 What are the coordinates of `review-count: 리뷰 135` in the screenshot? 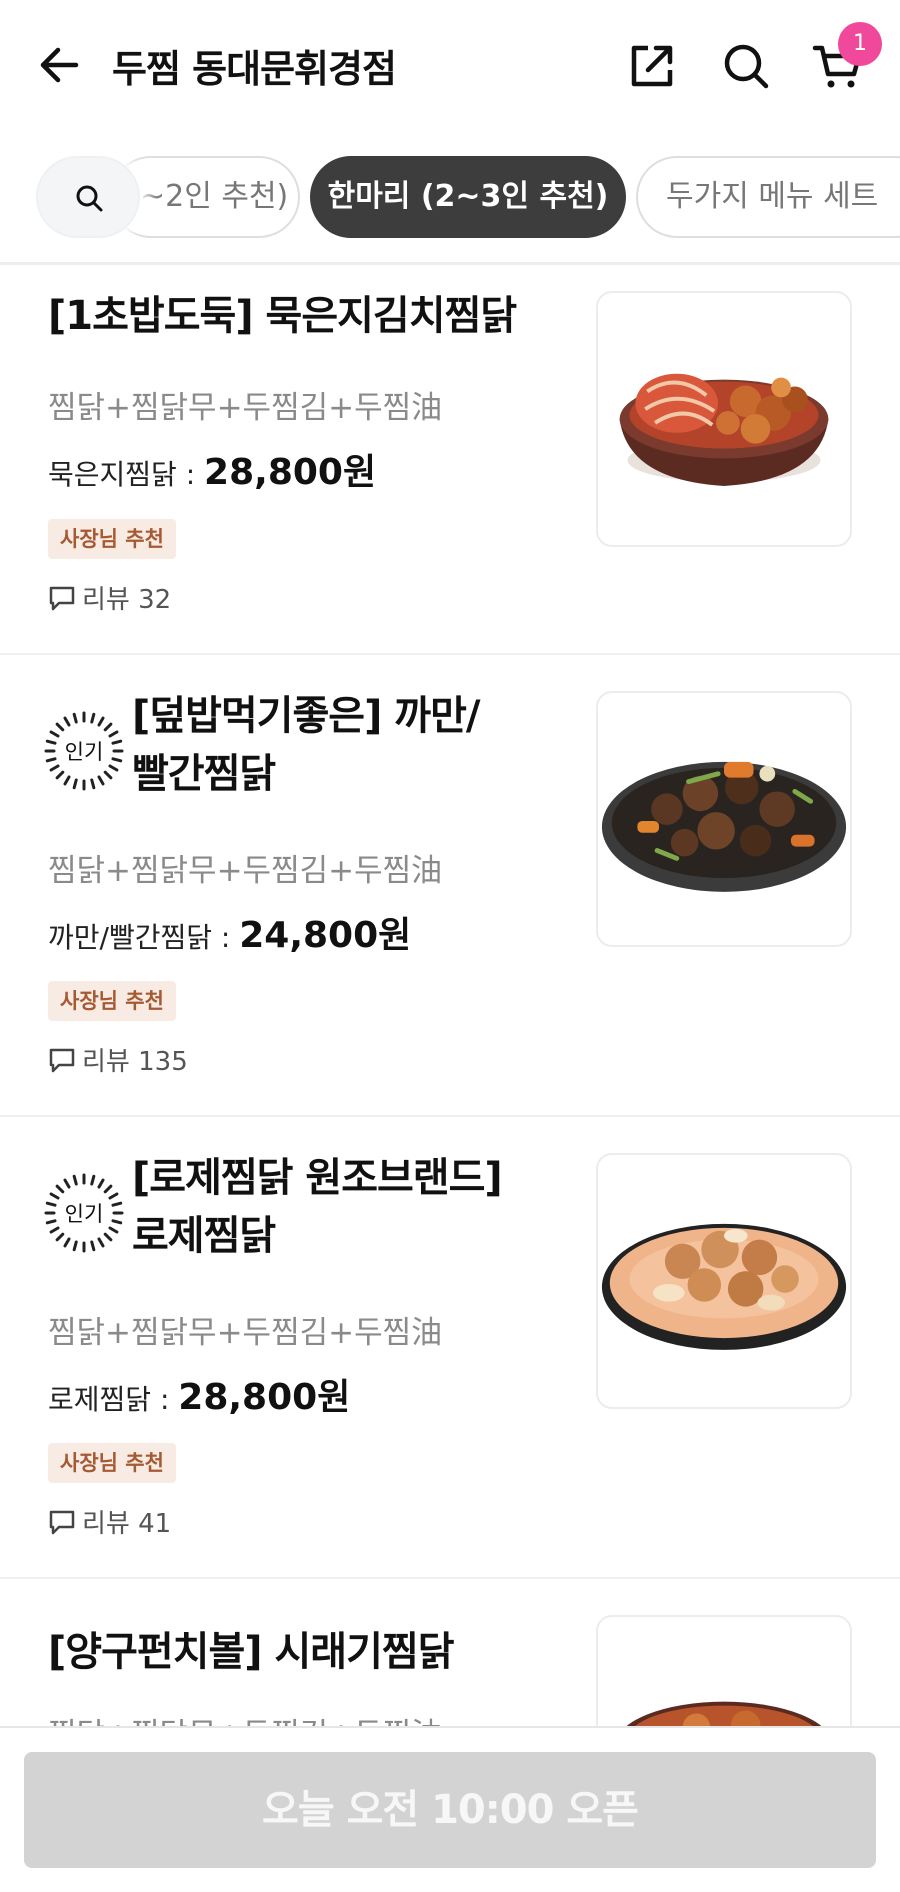 It's located at (118, 1059).